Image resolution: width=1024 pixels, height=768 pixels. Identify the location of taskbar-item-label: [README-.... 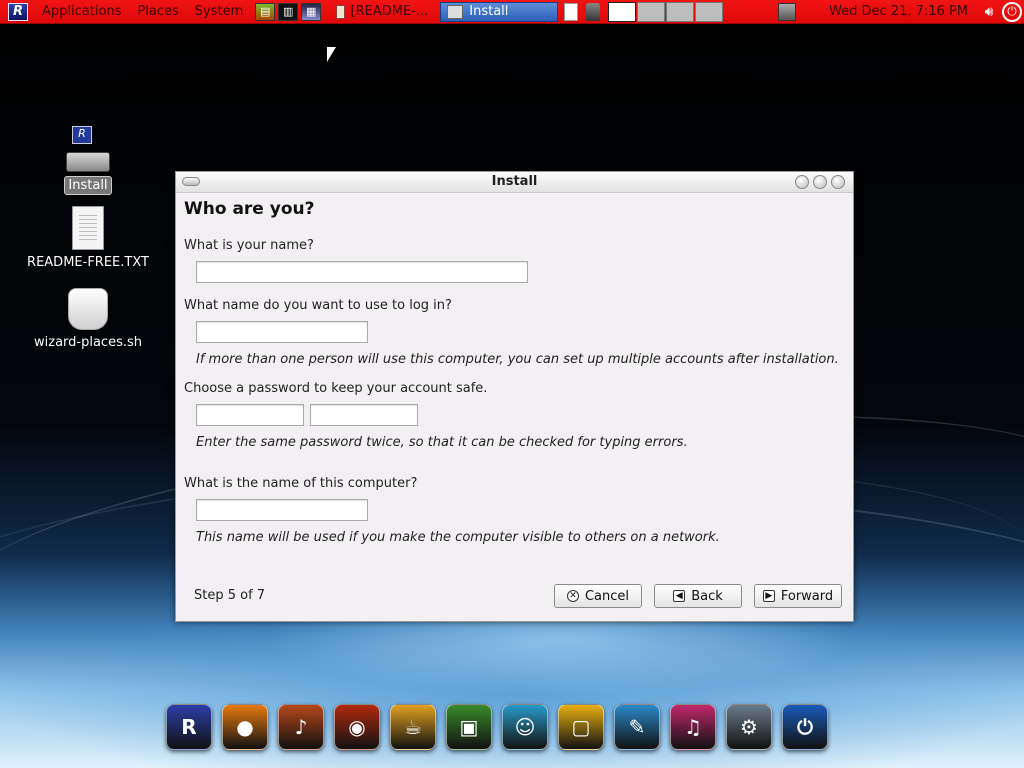
(389, 11).